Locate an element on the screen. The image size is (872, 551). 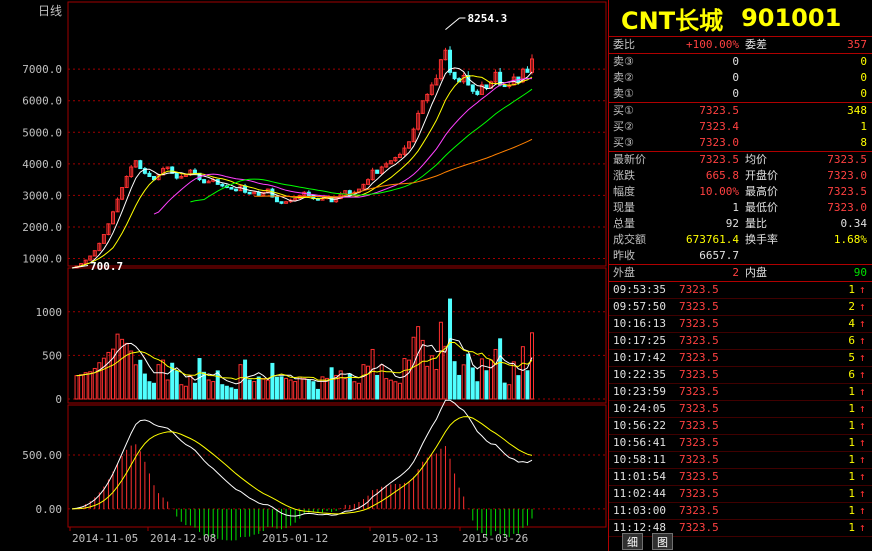
tick-volume: 5 is located at coordinates (851, 357).